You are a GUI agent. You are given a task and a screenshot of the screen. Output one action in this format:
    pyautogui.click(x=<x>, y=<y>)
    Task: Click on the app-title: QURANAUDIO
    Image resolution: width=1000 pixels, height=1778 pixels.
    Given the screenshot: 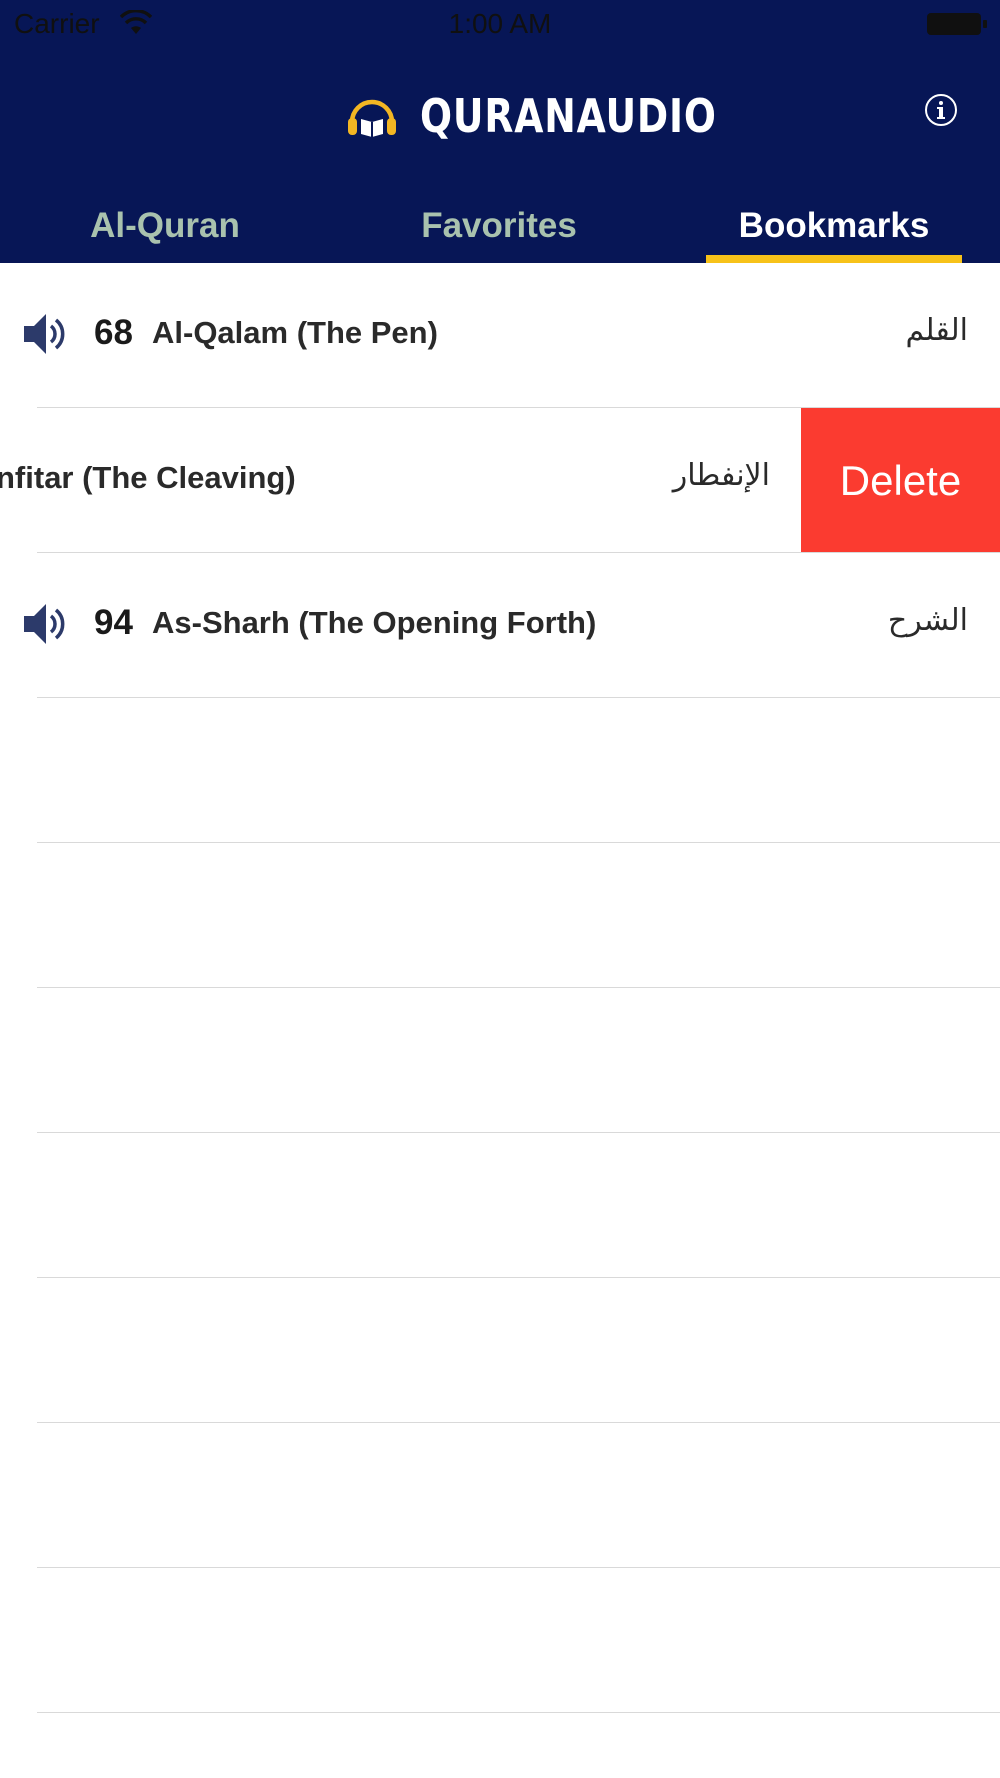 What is the action you would take?
    pyautogui.click(x=568, y=116)
    